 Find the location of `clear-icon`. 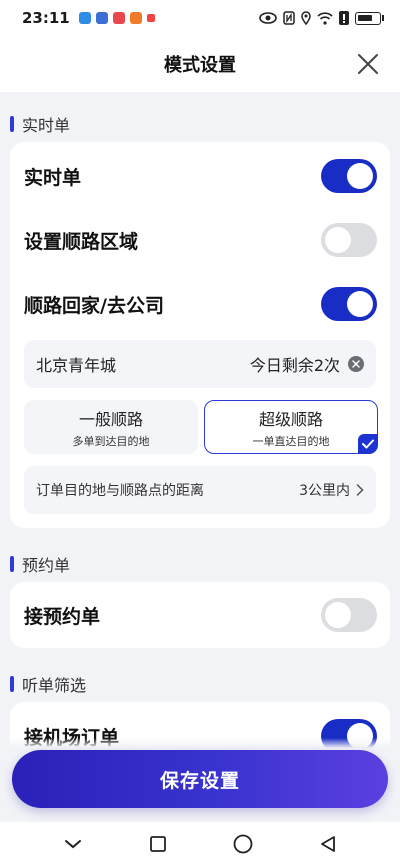

clear-icon is located at coordinates (356, 364).